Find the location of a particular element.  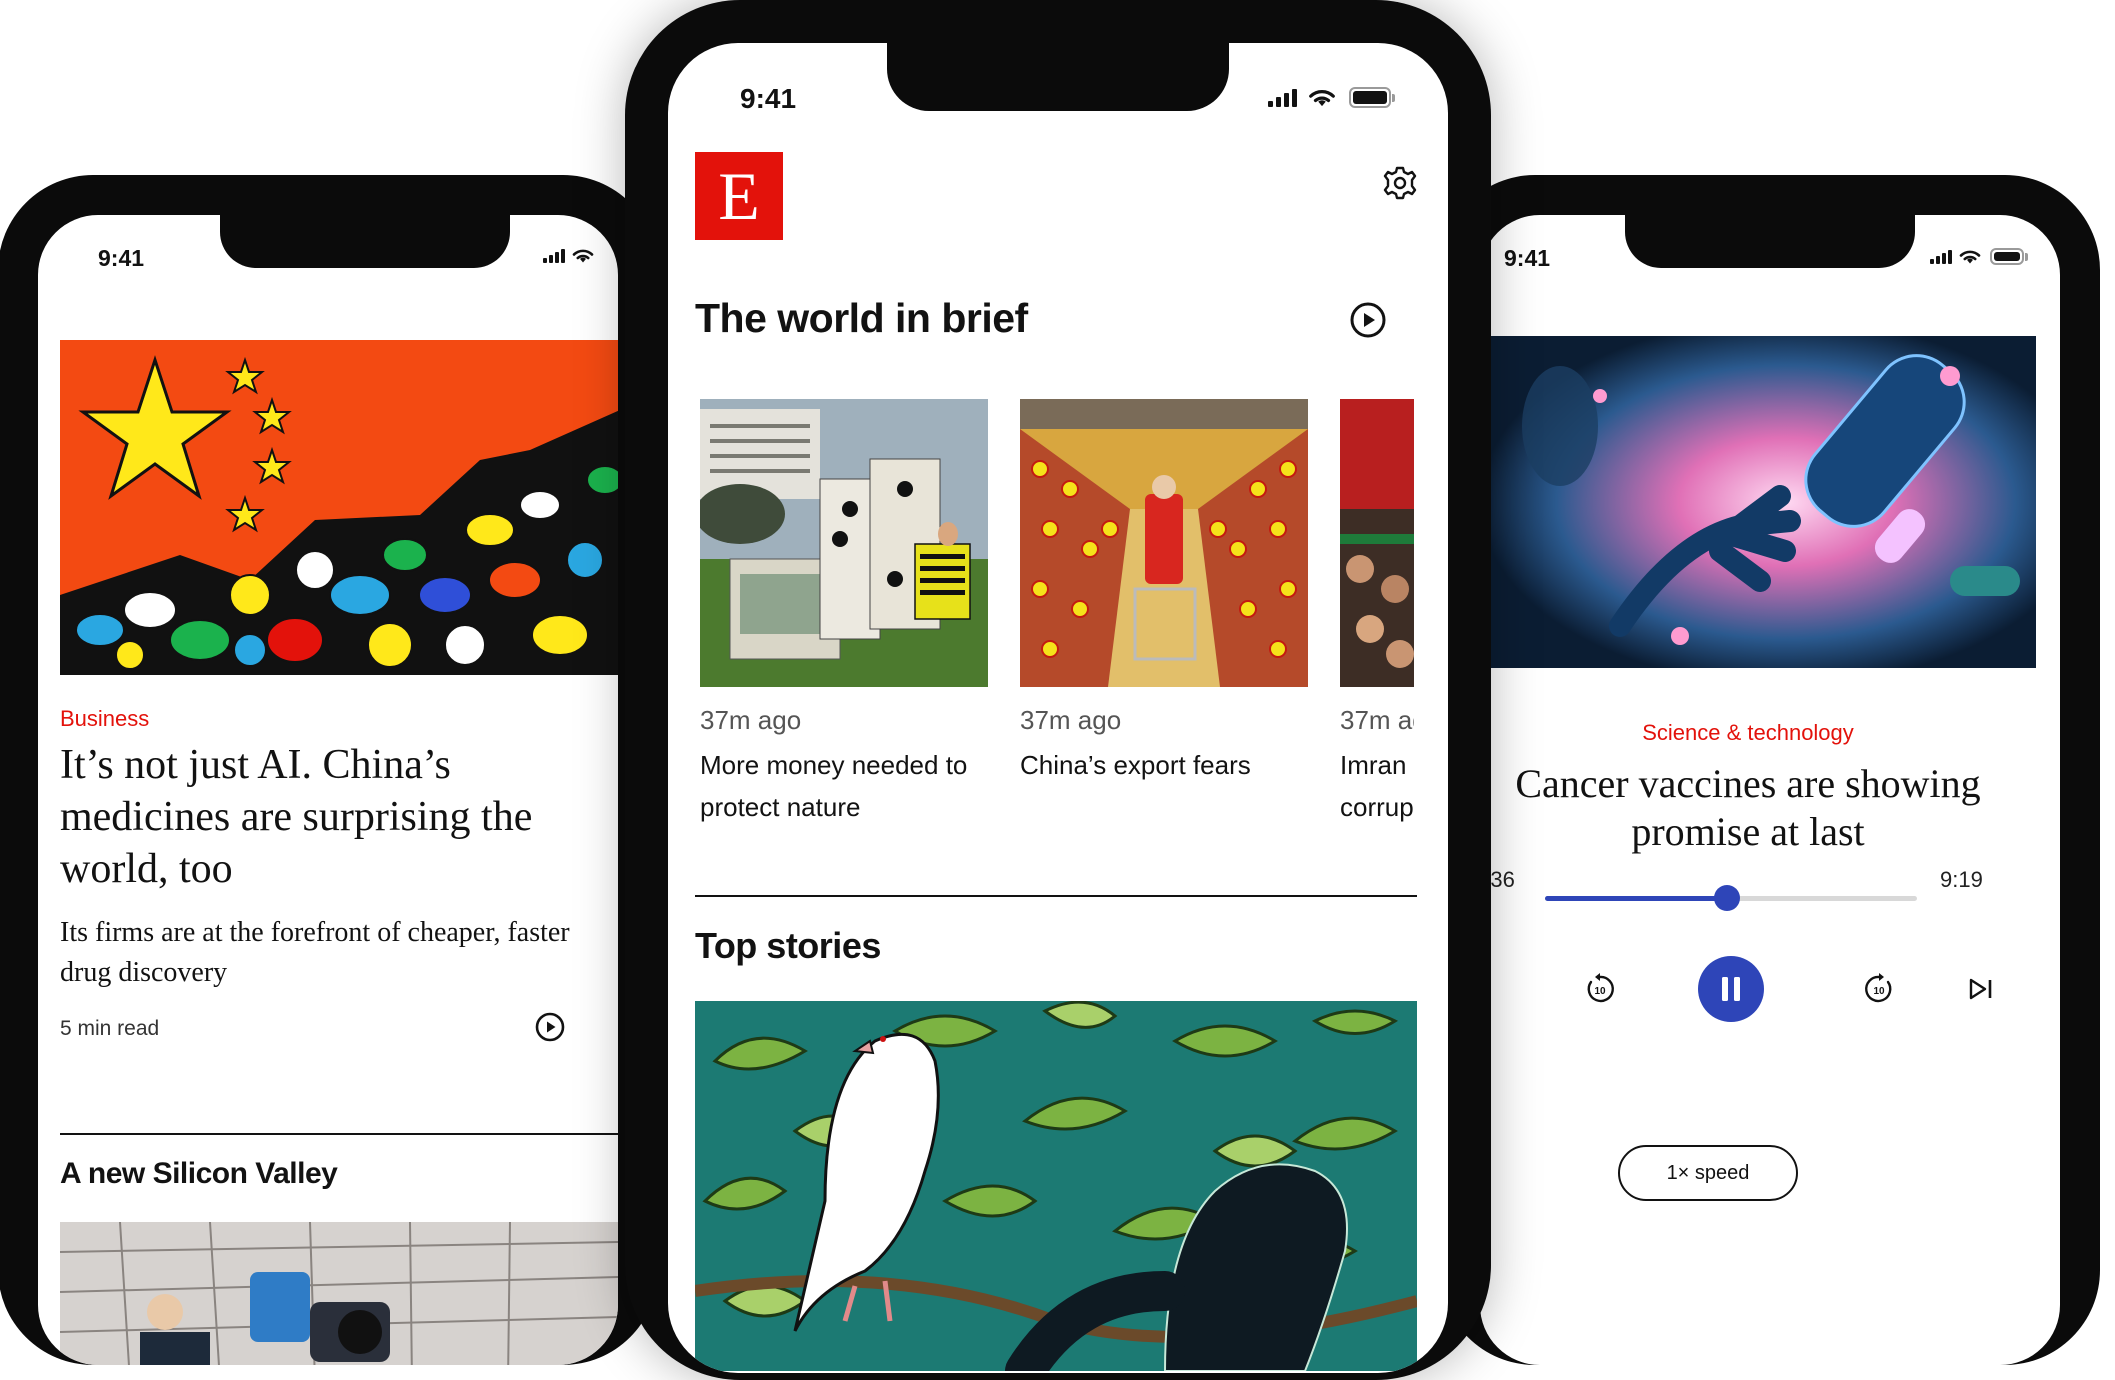

progress-handle is located at coordinates (1727, 898).